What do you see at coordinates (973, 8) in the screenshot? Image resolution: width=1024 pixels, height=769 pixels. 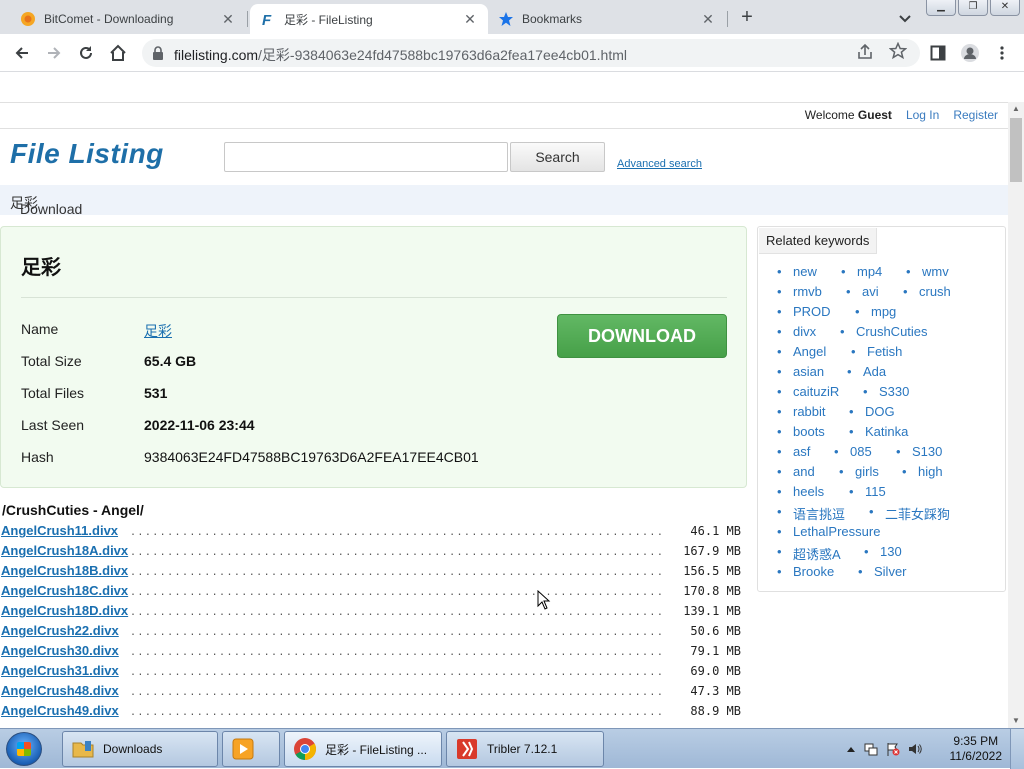 I see `restore-button: ❐` at bounding box center [973, 8].